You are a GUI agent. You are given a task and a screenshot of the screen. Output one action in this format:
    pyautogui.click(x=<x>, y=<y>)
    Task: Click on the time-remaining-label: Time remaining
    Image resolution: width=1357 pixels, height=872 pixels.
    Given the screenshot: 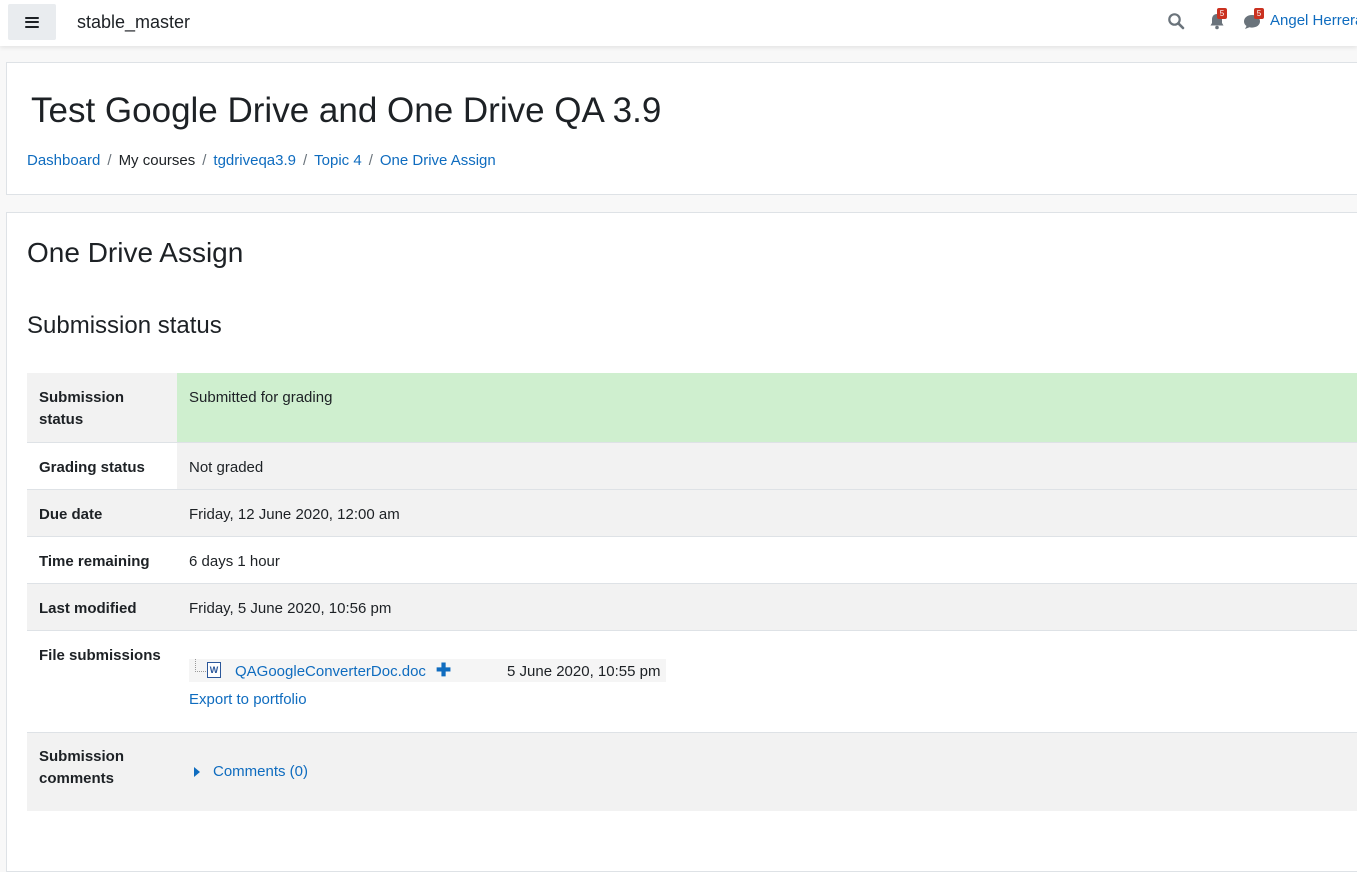 What is the action you would take?
    pyautogui.click(x=94, y=561)
    